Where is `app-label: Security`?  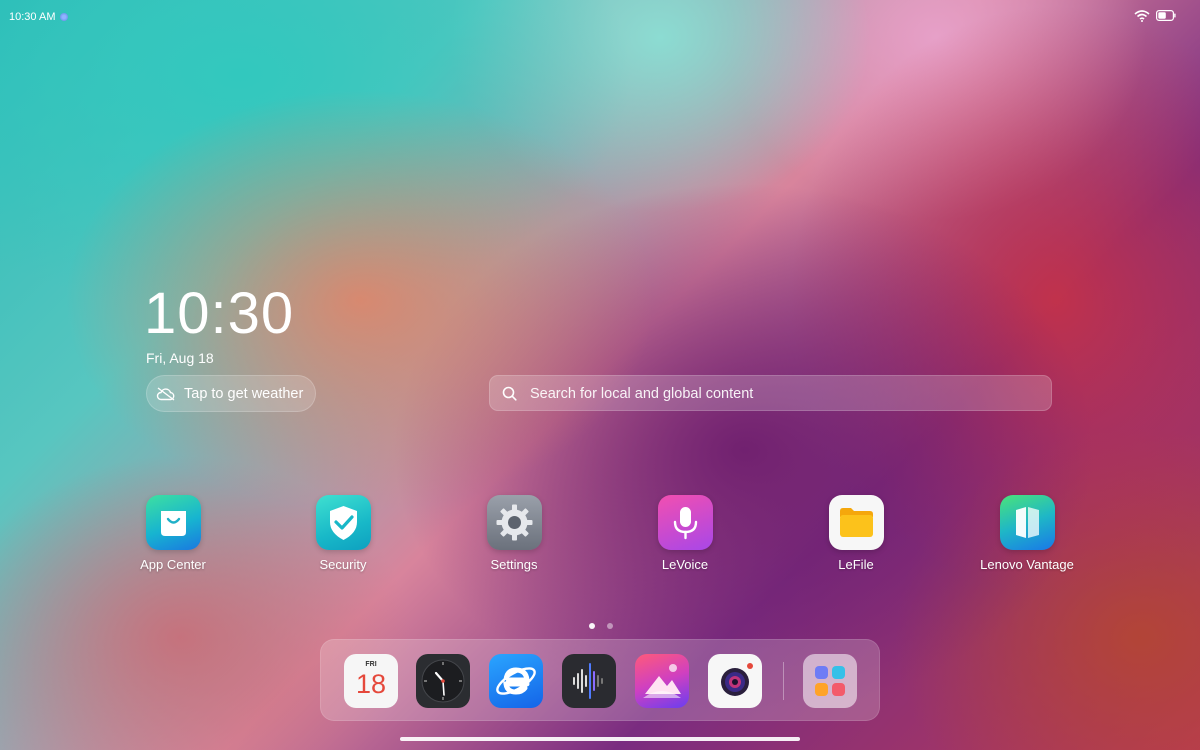
app-label: Security is located at coordinates (343, 564).